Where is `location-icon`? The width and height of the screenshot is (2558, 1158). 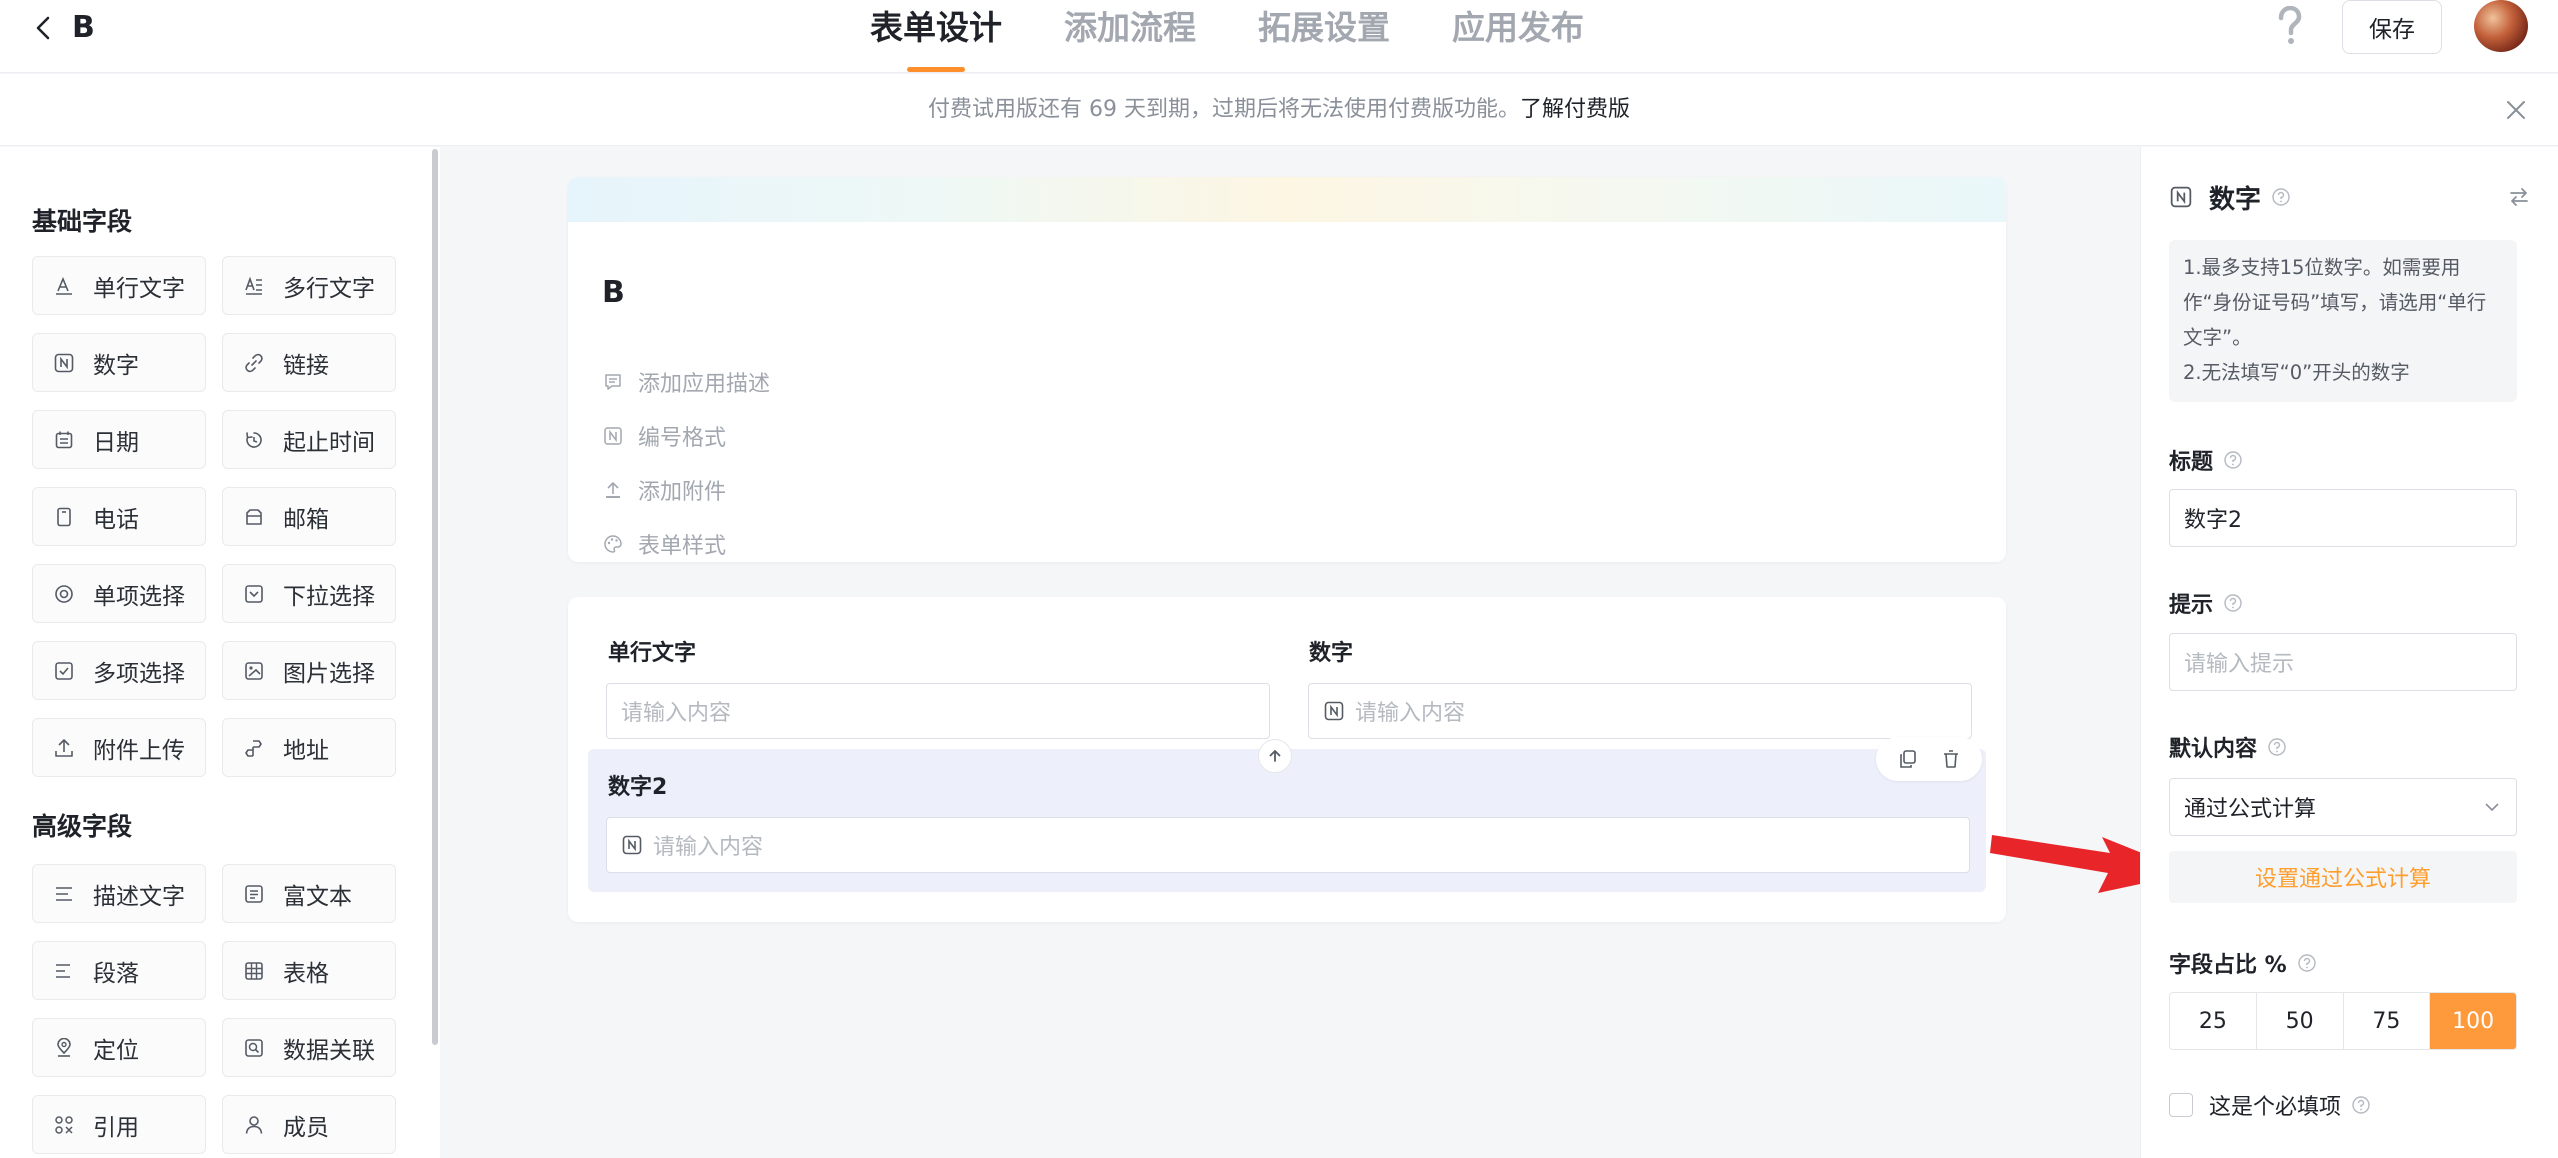 location-icon is located at coordinates (64, 1048).